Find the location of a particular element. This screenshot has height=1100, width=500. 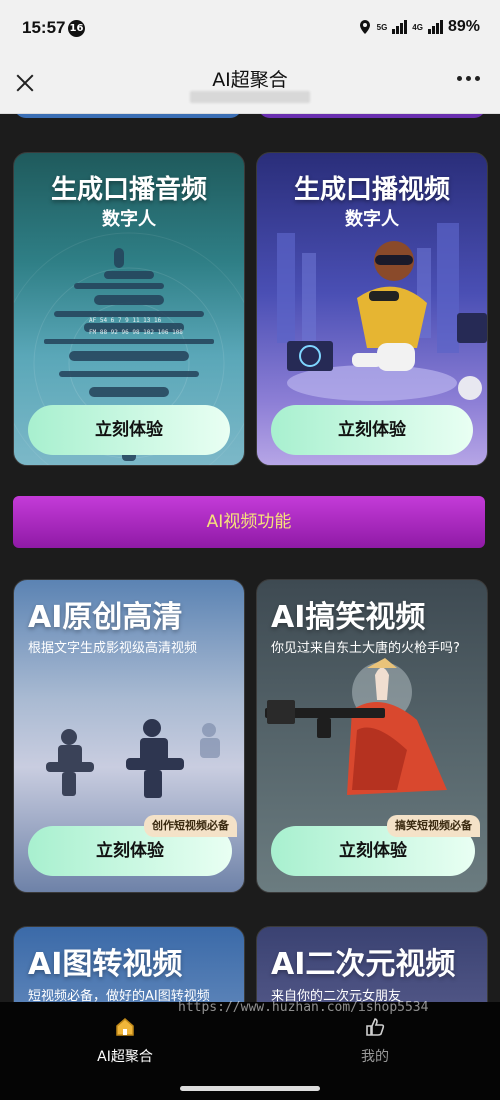

status-right: 5G 4G 89% is located at coordinates (419, 27).